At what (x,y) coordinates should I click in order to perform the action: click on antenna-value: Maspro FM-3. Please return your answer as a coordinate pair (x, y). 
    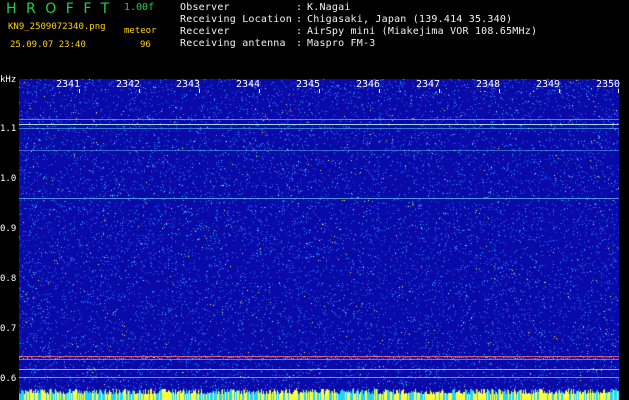
    Looking at the image, I should click on (341, 43).